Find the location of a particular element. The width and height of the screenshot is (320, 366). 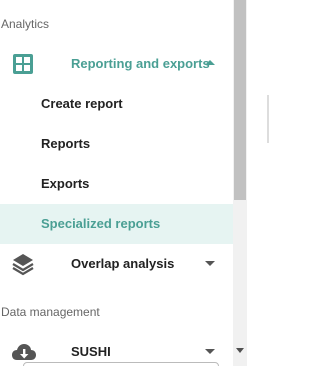

sidebar-subitem-exports: Exports is located at coordinates (116, 184).